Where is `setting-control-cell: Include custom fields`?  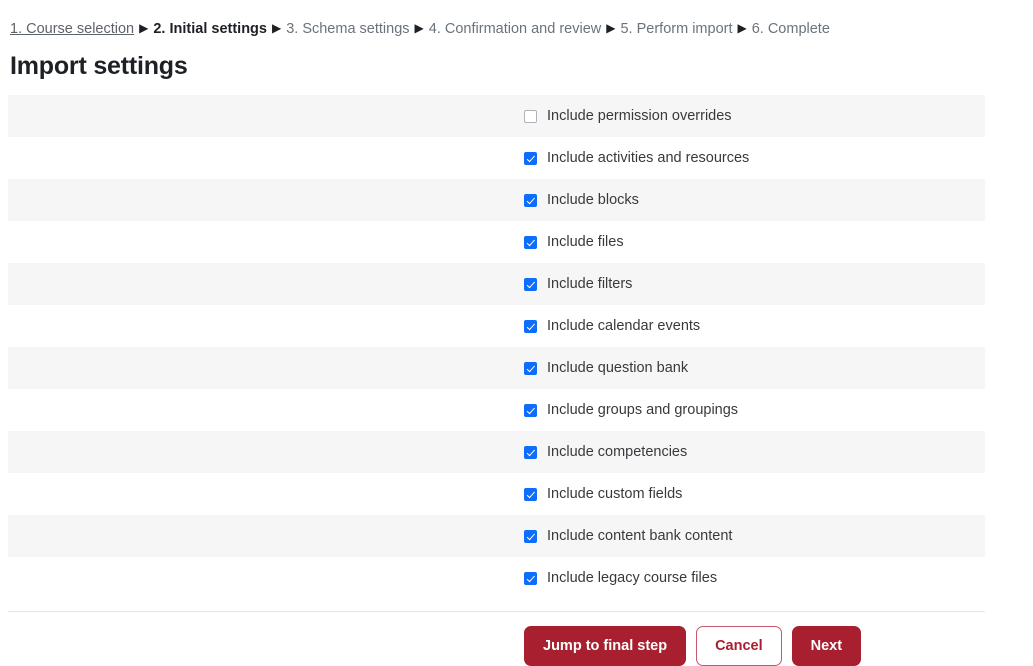 setting-control-cell: Include custom fields is located at coordinates (754, 494).